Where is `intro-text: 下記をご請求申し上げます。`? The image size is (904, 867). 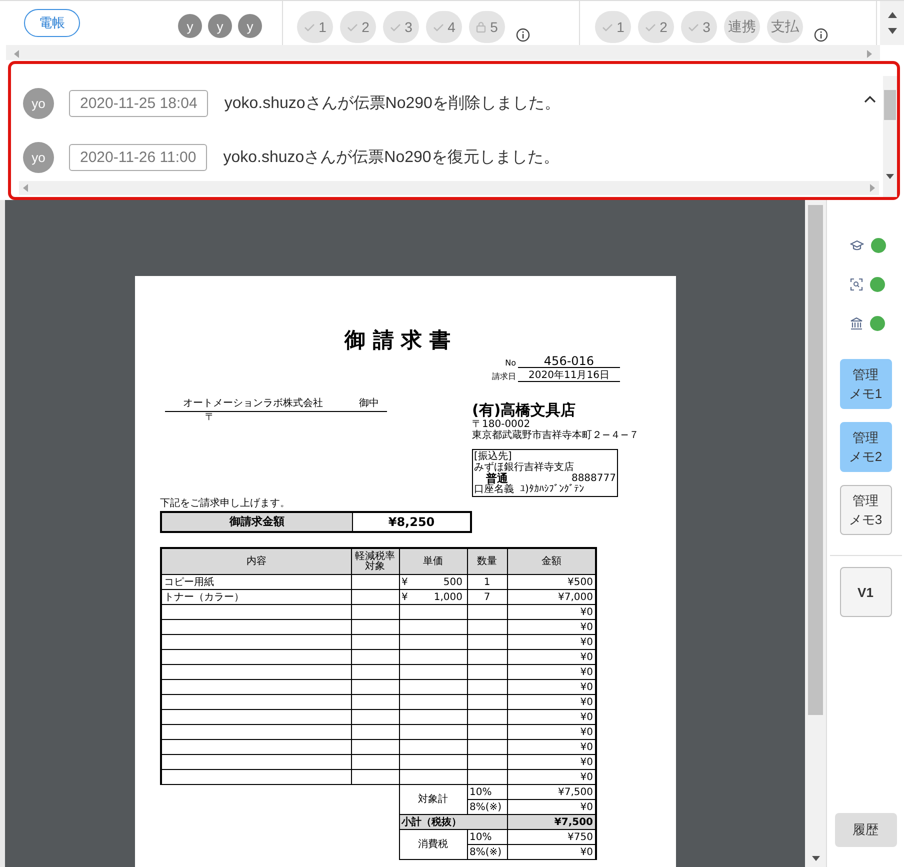 intro-text: 下記をご請求申し上げます。 is located at coordinates (225, 503).